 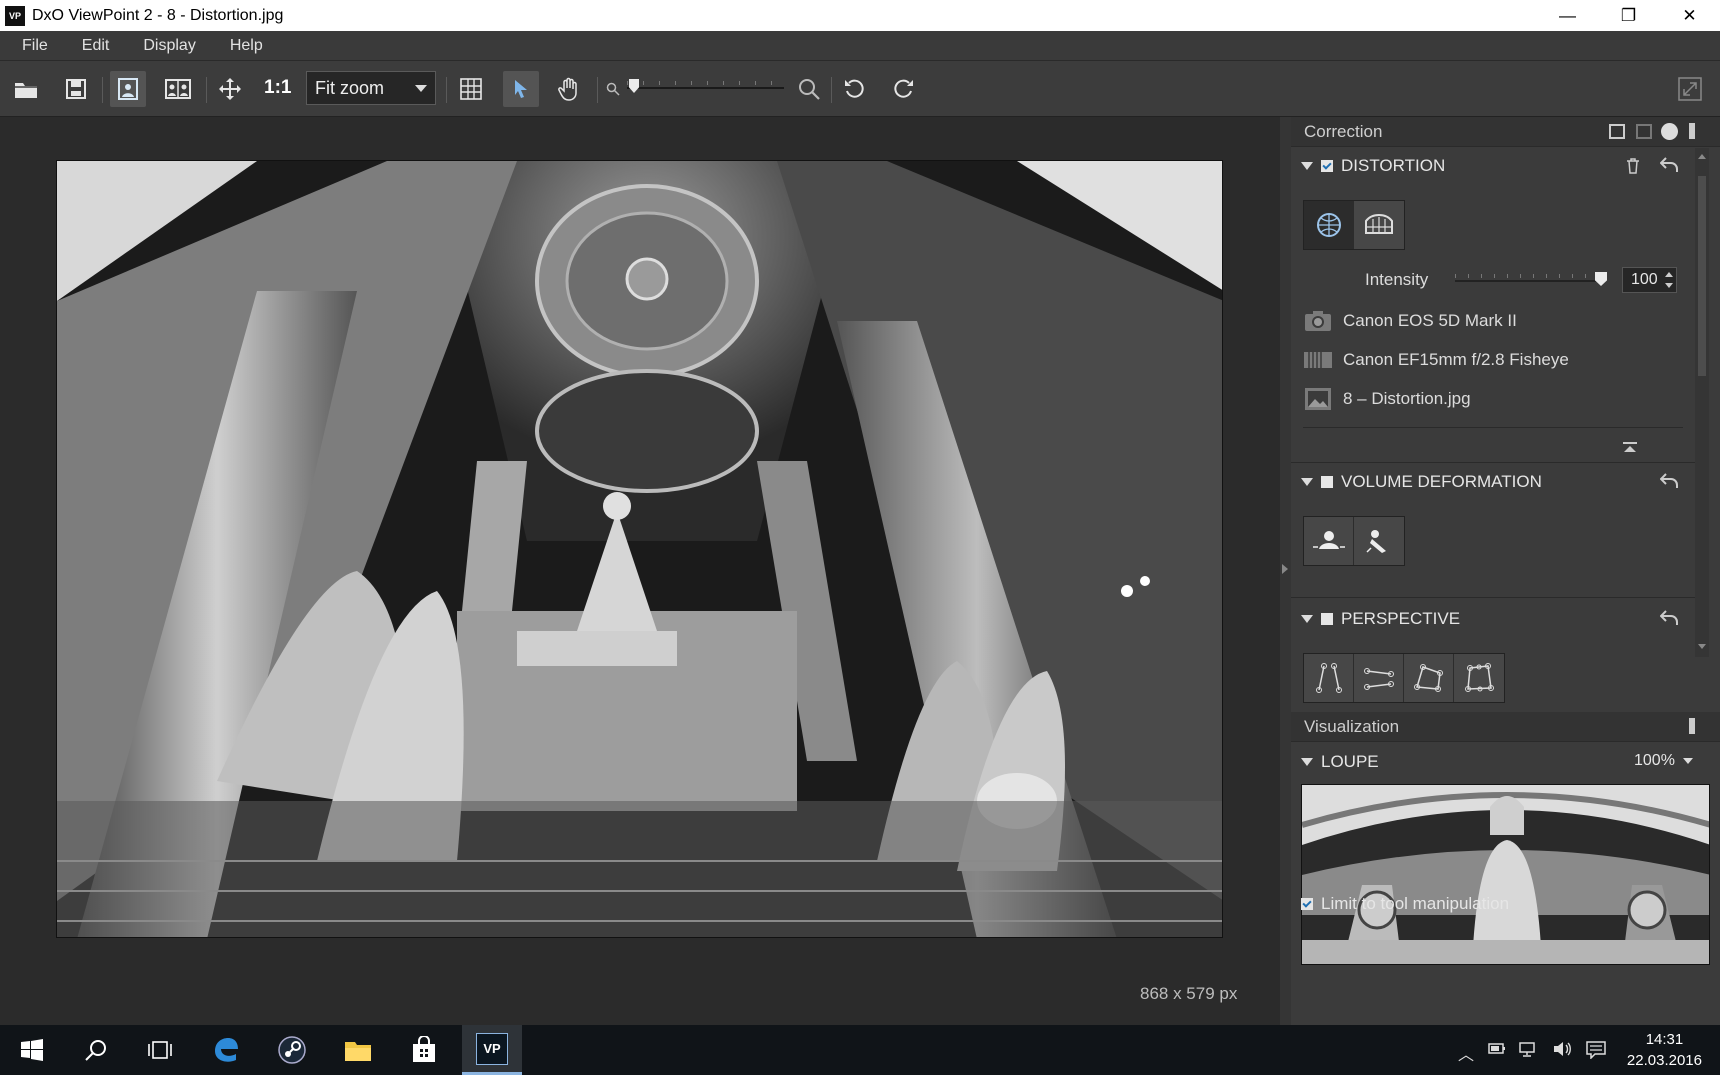 What do you see at coordinates (1318, 321) in the screenshot?
I see `camera-icon` at bounding box center [1318, 321].